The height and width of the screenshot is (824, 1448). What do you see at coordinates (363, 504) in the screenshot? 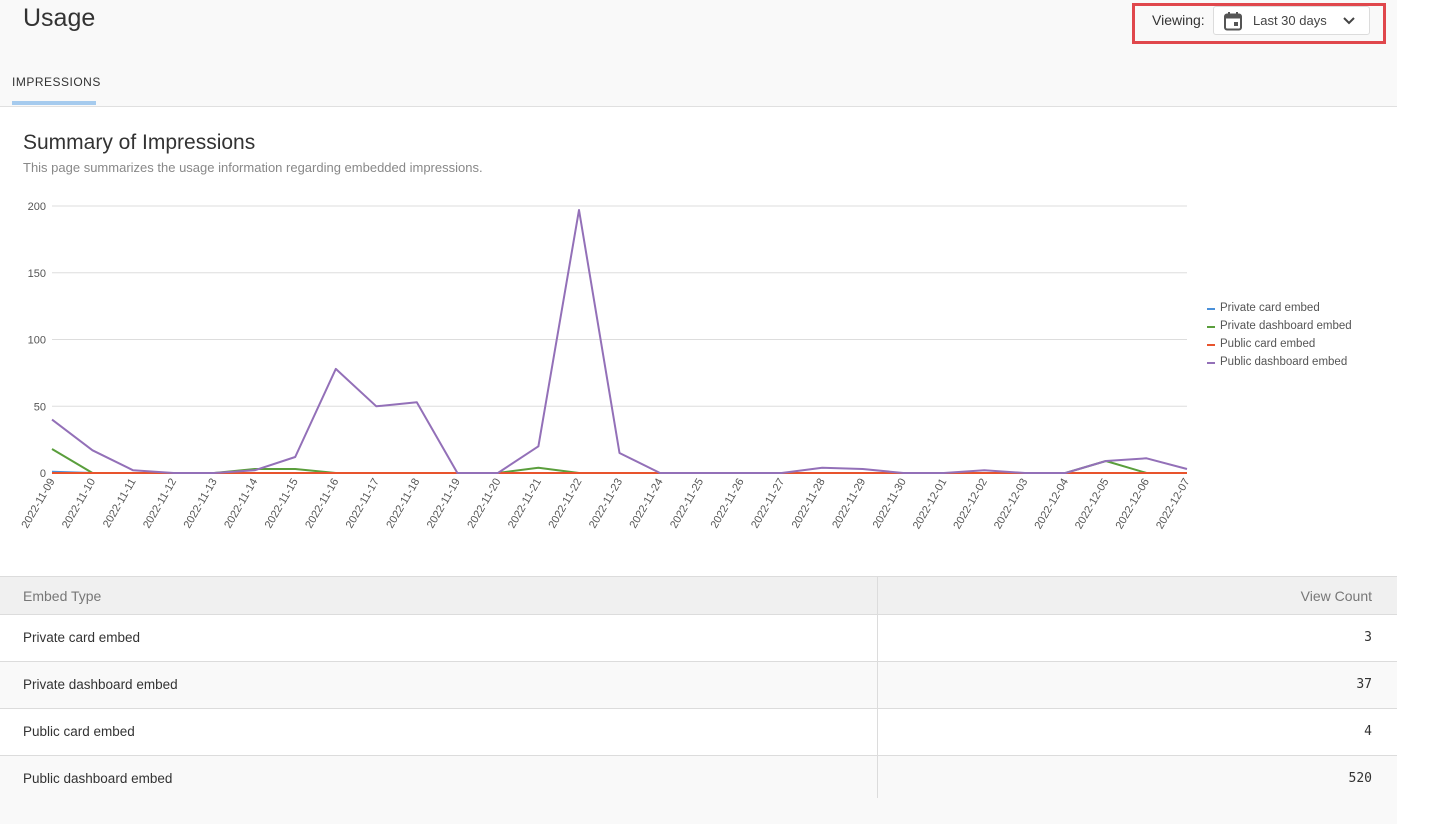
I see `x-tick-label: 2022-11-17` at bounding box center [363, 504].